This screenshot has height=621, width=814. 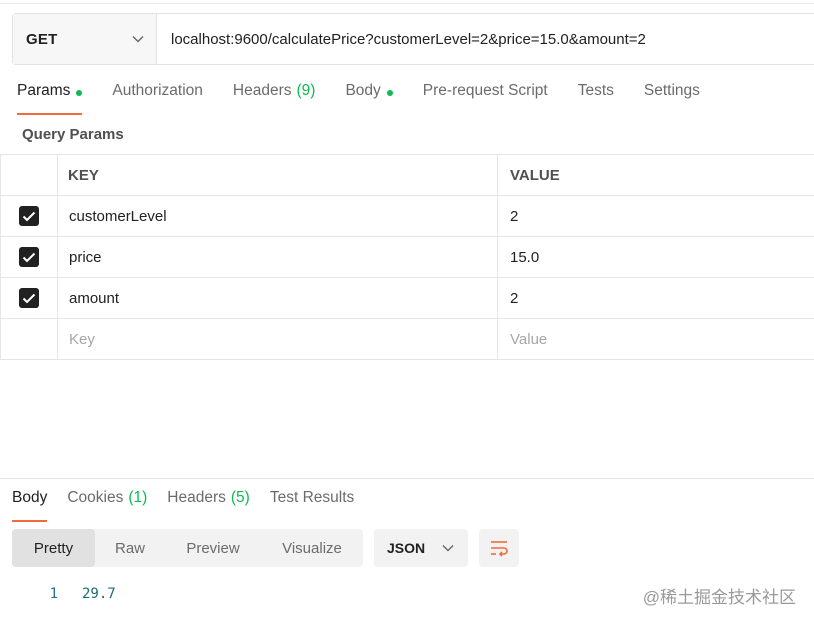 I want to click on tab-response-headers: Headers (5), so click(x=208, y=505).